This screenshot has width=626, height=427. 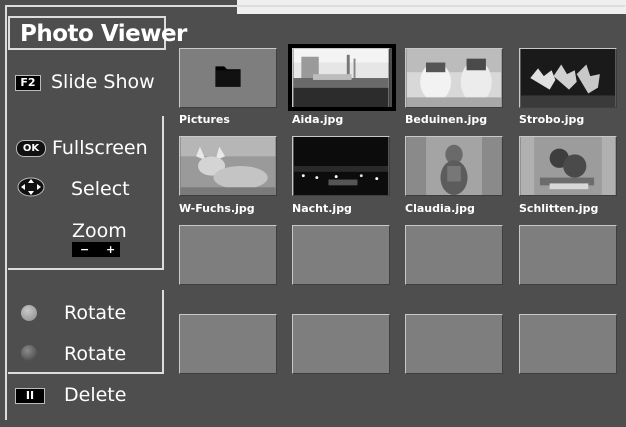 What do you see at coordinates (318, 119) in the screenshot?
I see `grid-item-label: Aida.jpg` at bounding box center [318, 119].